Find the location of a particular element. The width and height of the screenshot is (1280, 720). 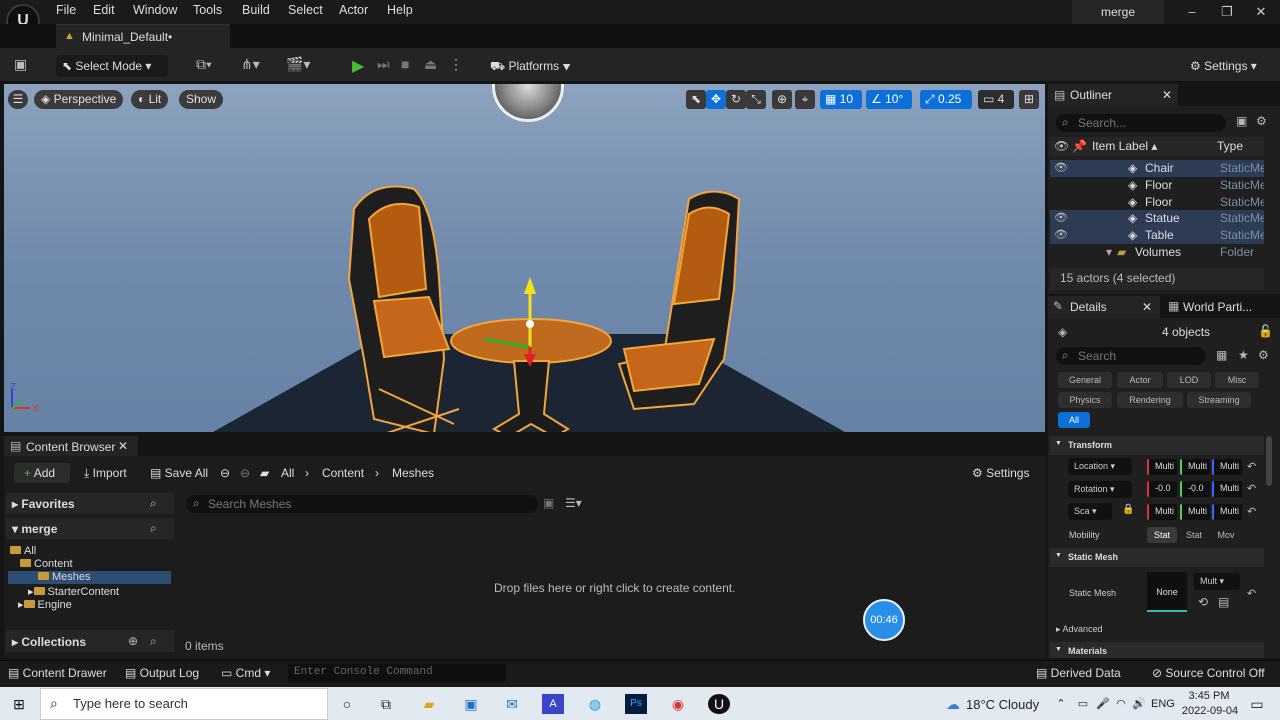

item-label-header: Item Label ▴ is located at coordinates (1124, 146).